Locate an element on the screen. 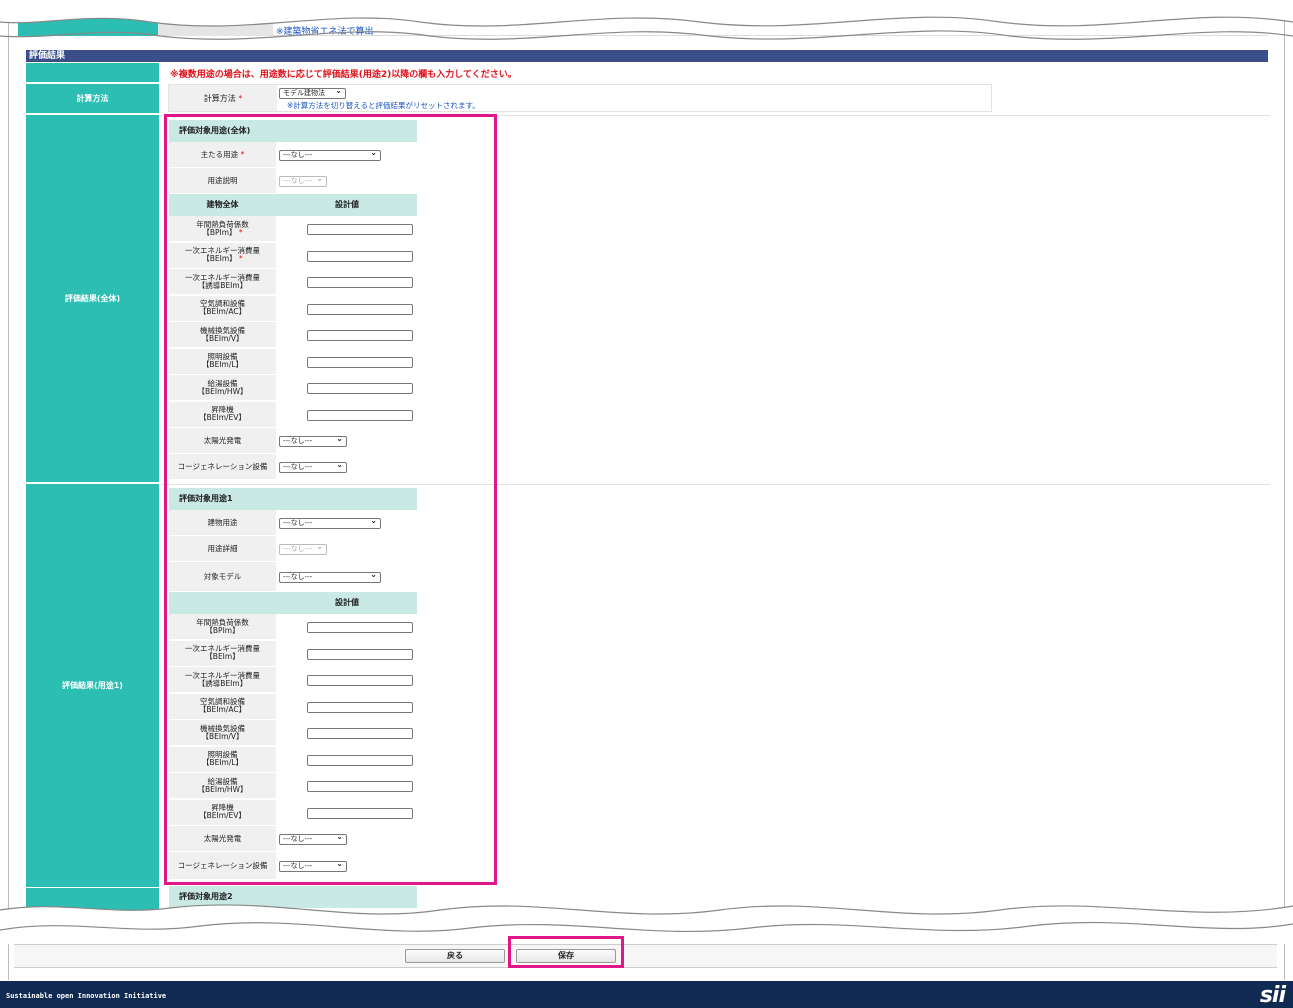 This screenshot has height=1008, width=1293. method-reset-note: ※計算方法を切り替えると評価結果がリセットされます。 is located at coordinates (383, 105).